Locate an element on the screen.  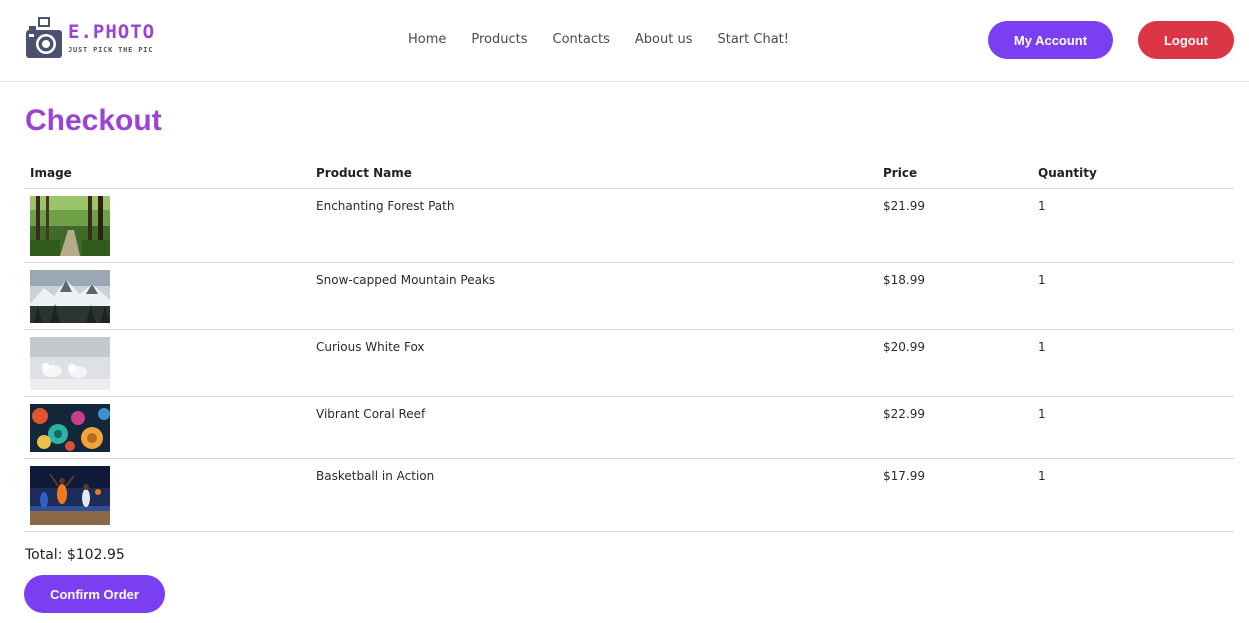
product-price: $21.99 is located at coordinates (954, 225).